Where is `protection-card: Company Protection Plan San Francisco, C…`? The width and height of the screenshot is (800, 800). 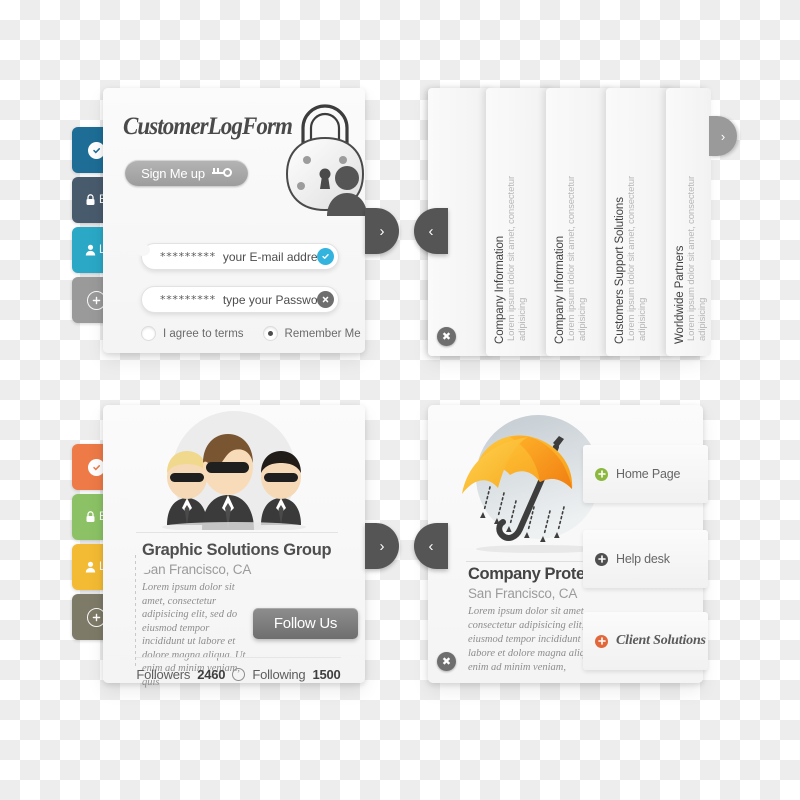
protection-card: Company Protection Plan San Francisco, C… is located at coordinates (561, 544).